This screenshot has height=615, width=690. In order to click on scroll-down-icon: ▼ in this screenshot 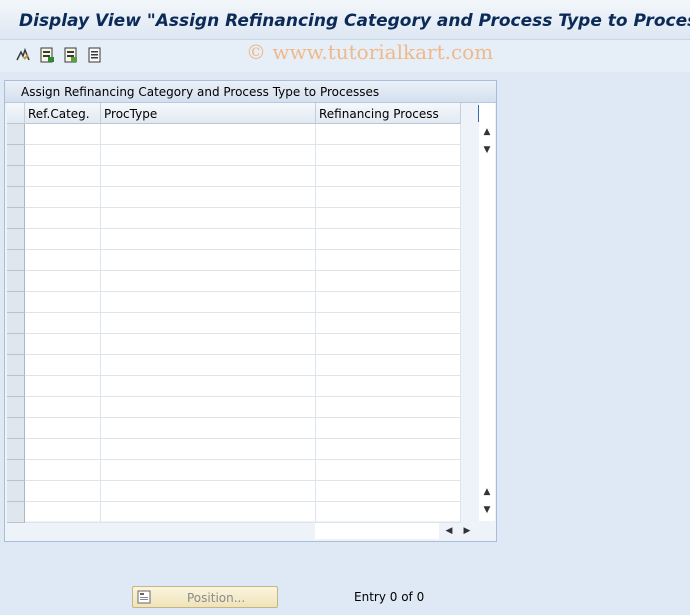, I will do `click(487, 510)`.